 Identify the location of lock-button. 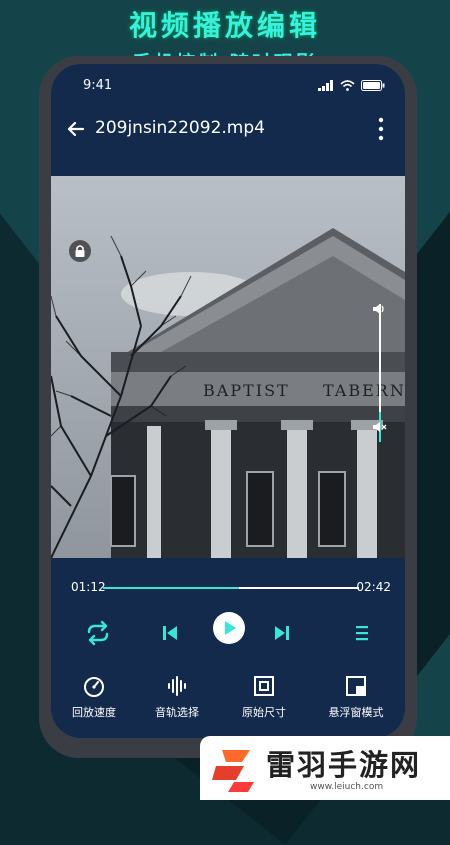
(80, 251).